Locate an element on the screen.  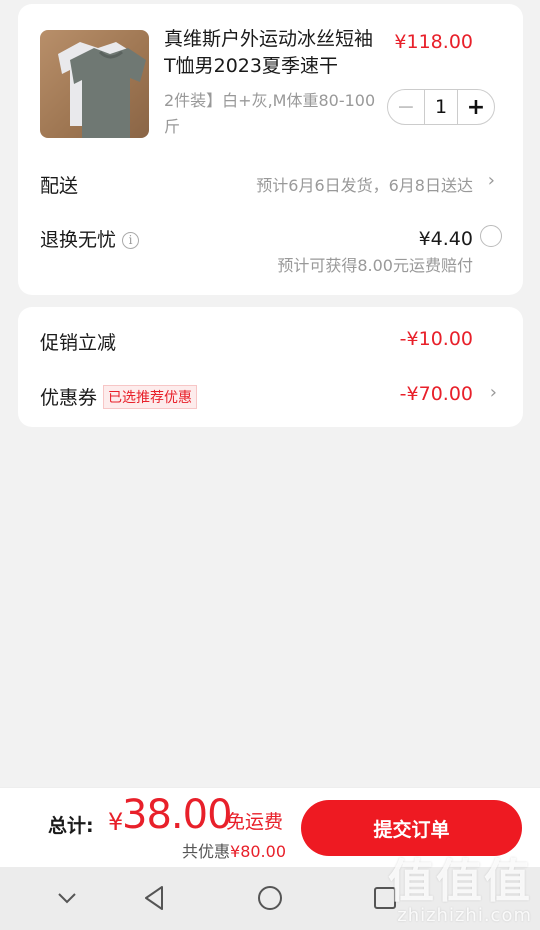
product-price: ¥118.00 is located at coordinates (433, 42).